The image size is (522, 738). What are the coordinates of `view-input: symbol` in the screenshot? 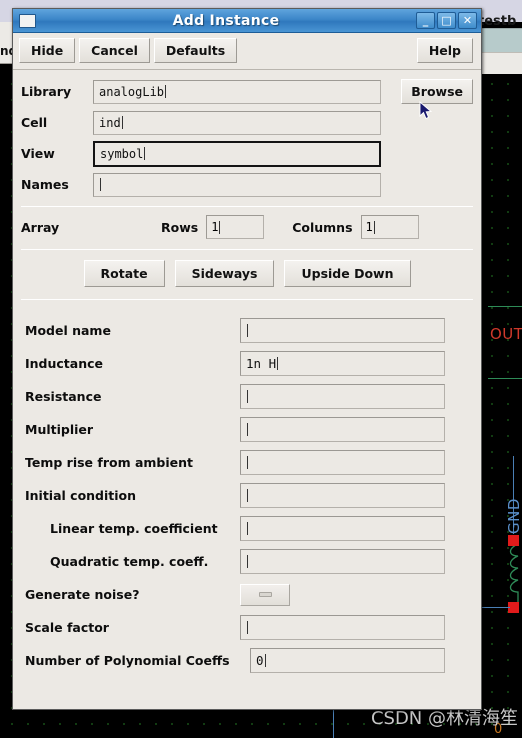 It's located at (237, 153).